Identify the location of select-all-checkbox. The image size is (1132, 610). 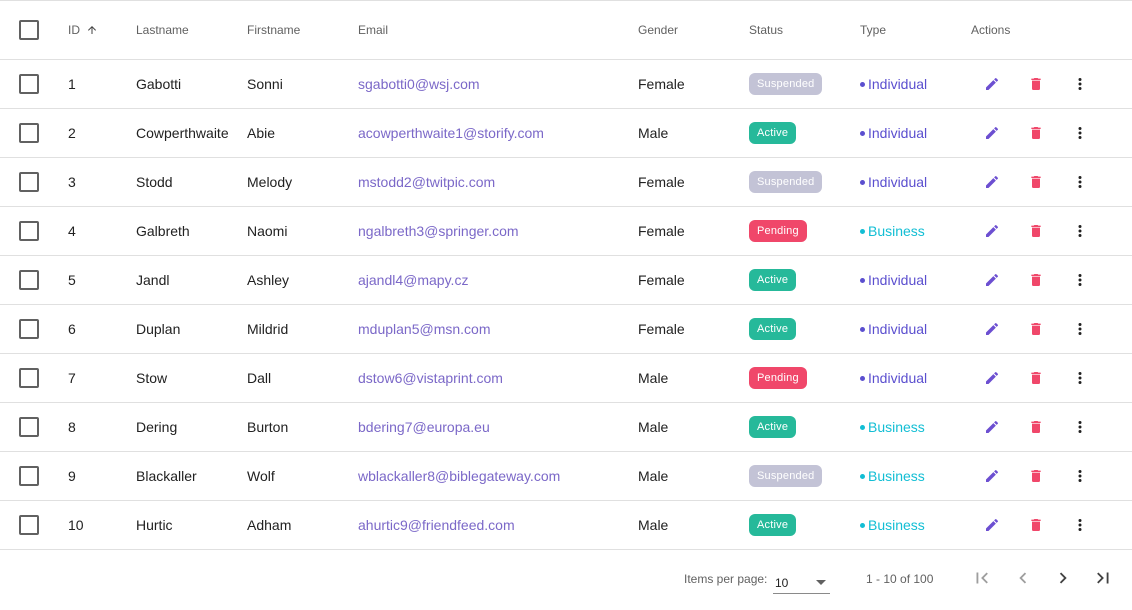
(29, 30).